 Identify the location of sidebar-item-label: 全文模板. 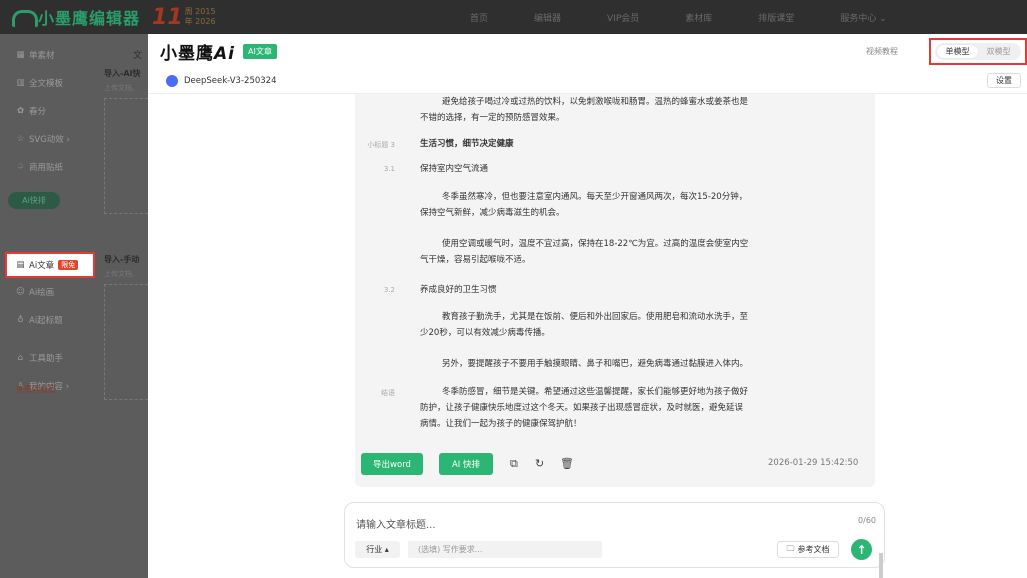
(46, 84).